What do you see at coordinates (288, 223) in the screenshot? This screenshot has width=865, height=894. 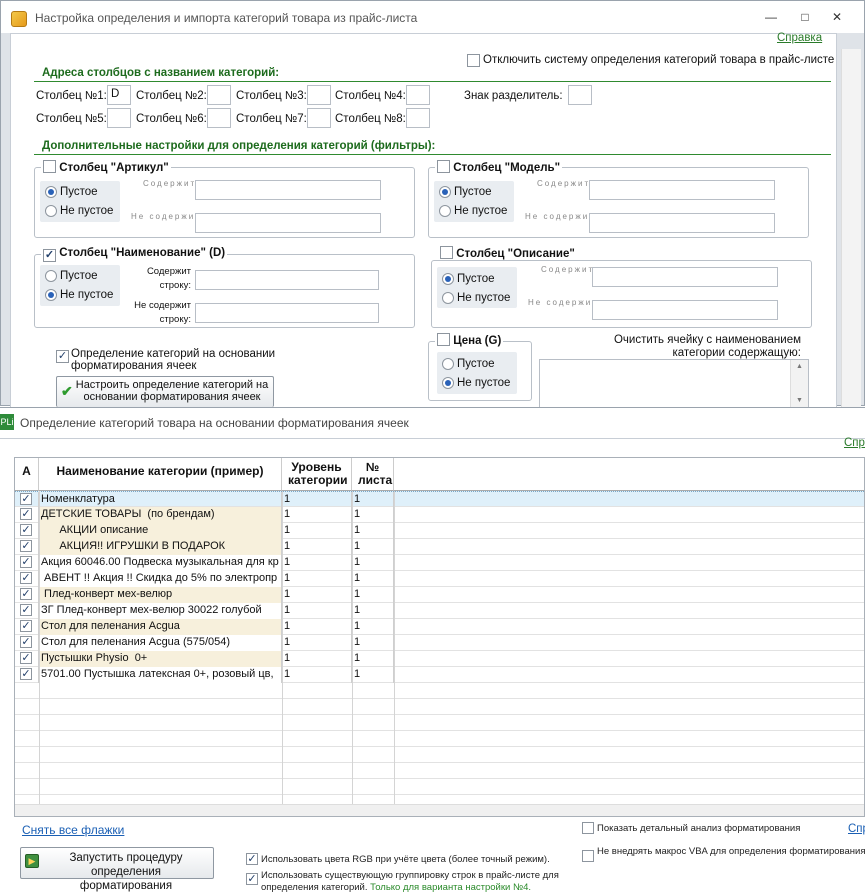 I see `article-not-contains-input` at bounding box center [288, 223].